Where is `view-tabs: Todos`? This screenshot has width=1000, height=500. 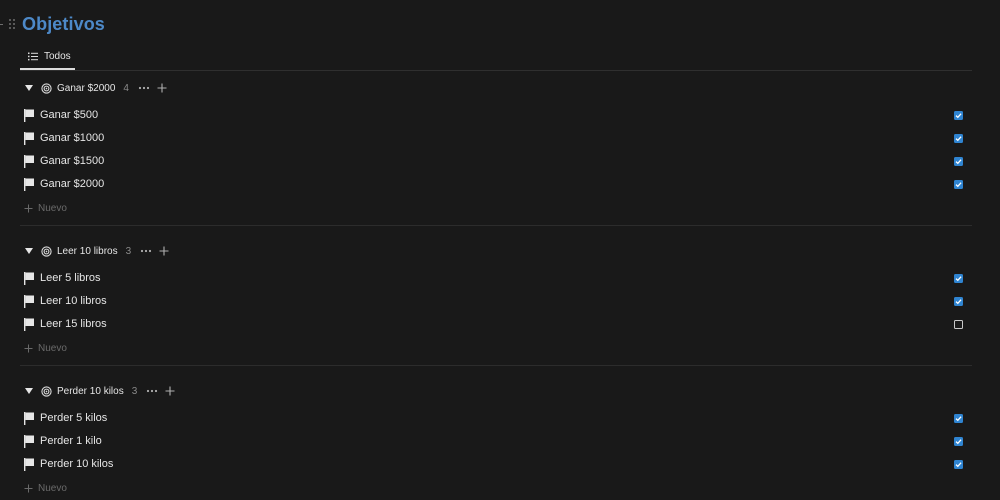
view-tabs: Todos is located at coordinates (496, 57).